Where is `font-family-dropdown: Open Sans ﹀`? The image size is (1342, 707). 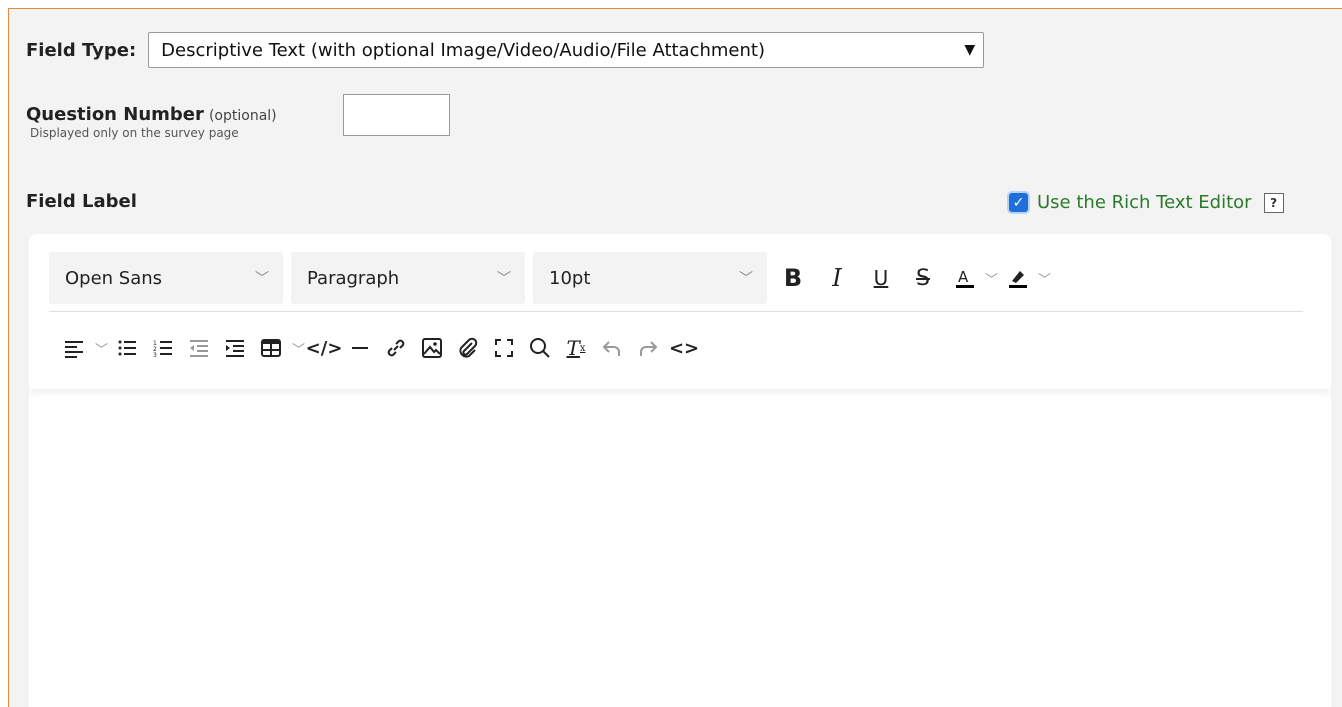
font-family-dropdown: Open Sans ﹀ is located at coordinates (166, 278).